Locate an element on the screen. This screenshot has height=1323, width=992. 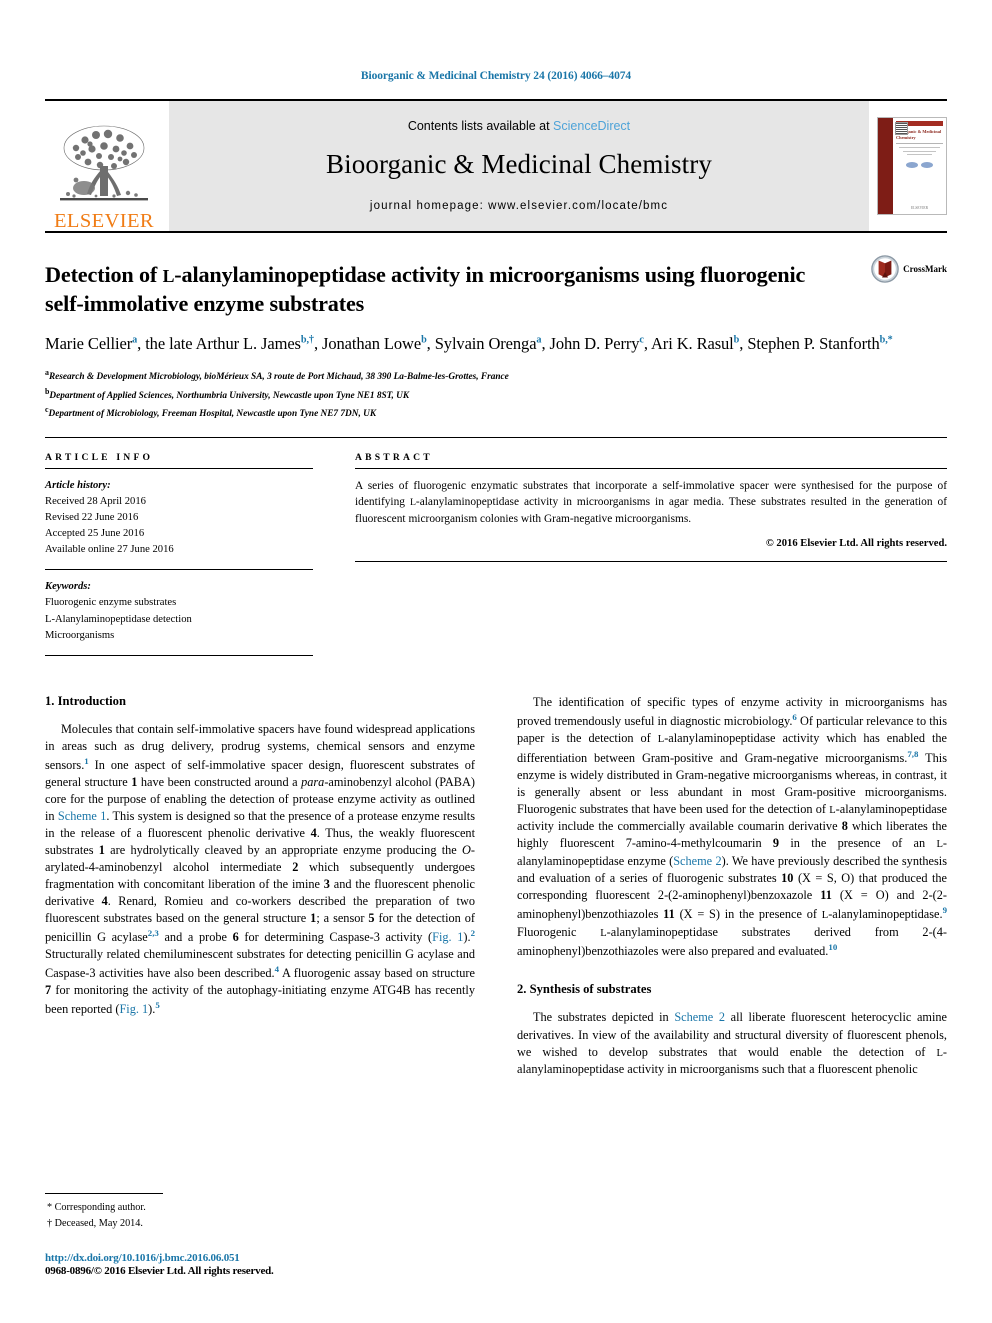
elsevier-wordmark: ELSEVIER is located at coordinates (104, 220).